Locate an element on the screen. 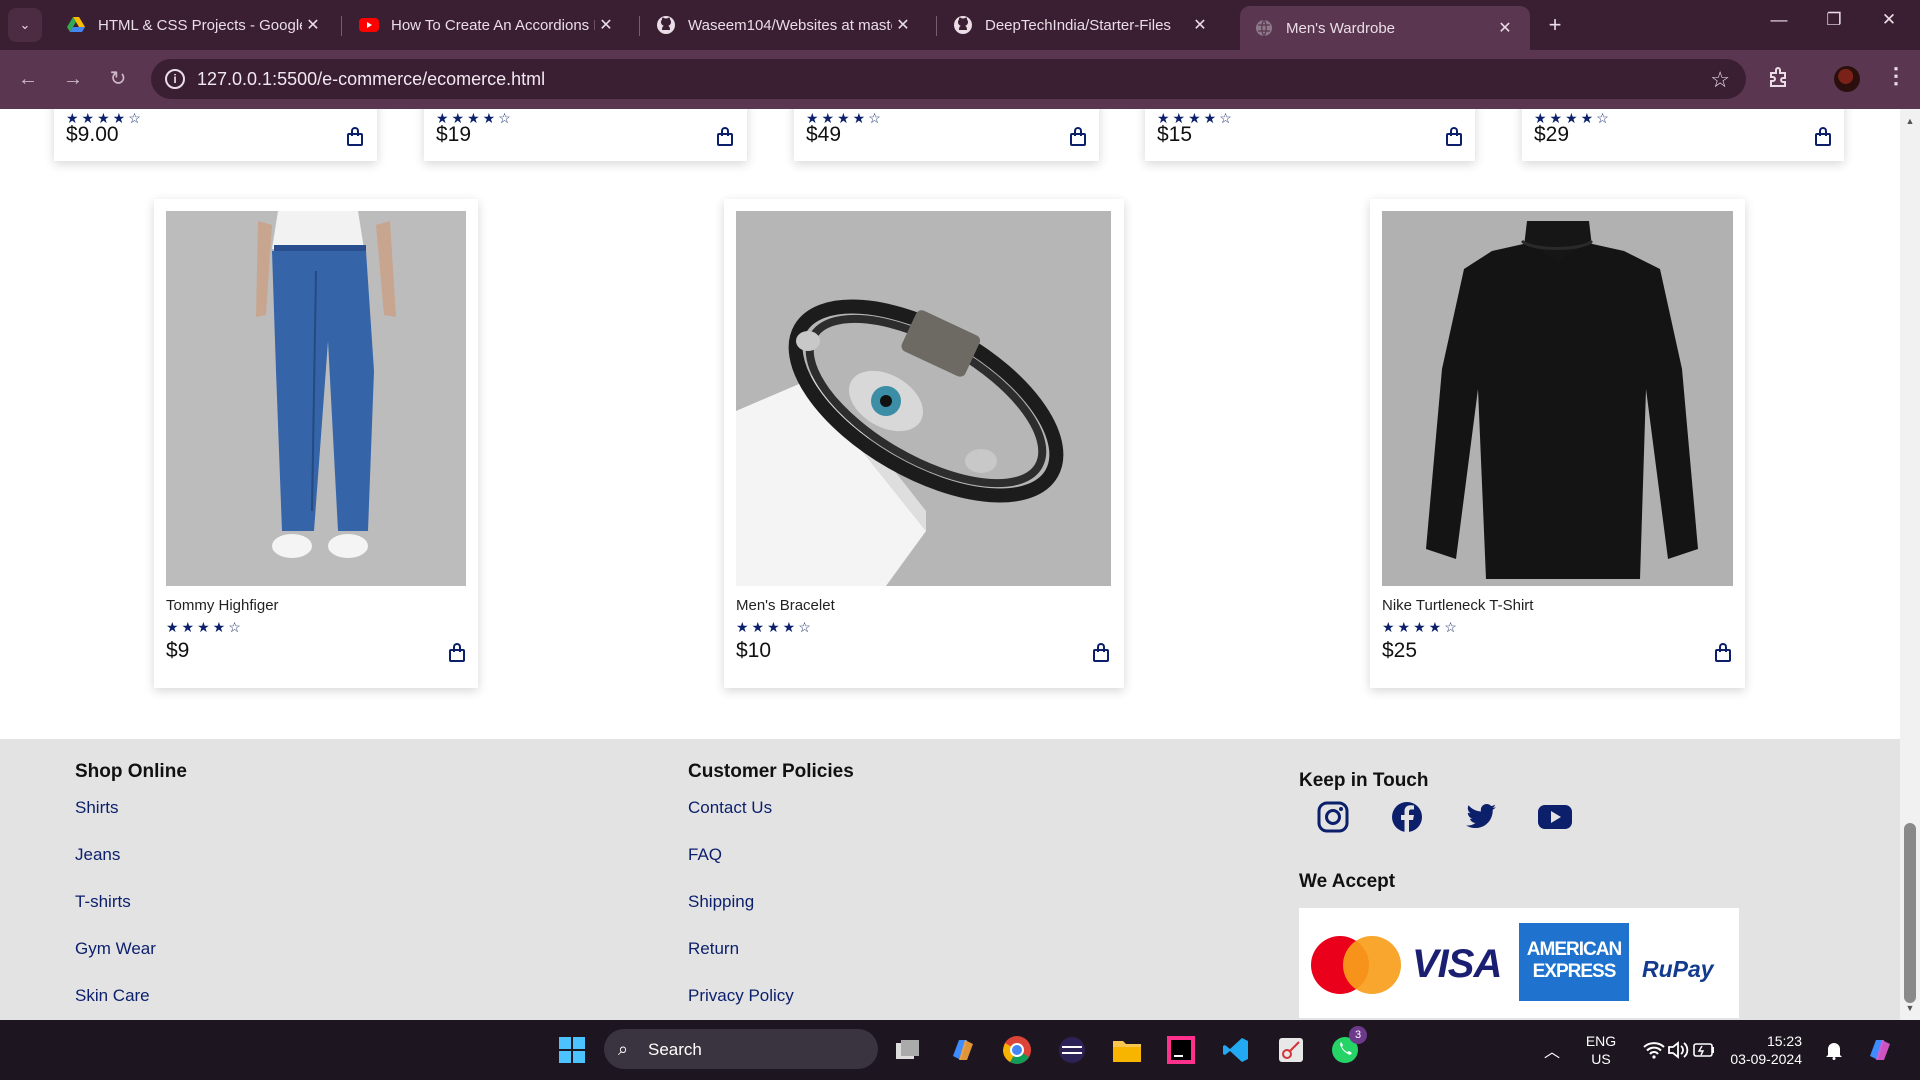  tab-deeptech-starter: DeepTechIndia/Starter-Files ✕ is located at coordinates (1082, 25).